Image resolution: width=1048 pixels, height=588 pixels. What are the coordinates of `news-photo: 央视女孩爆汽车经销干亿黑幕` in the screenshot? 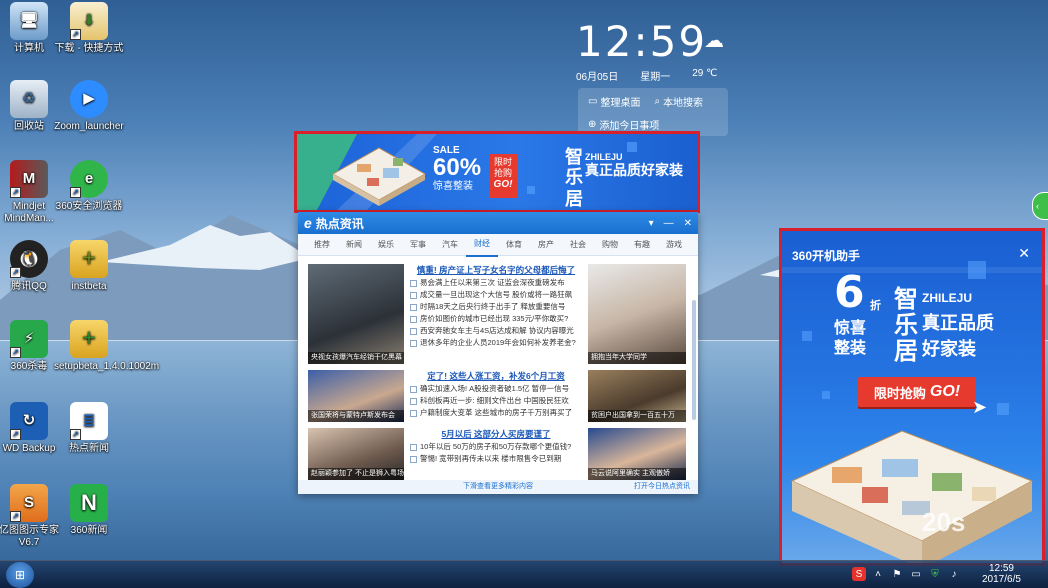 It's located at (356, 314).